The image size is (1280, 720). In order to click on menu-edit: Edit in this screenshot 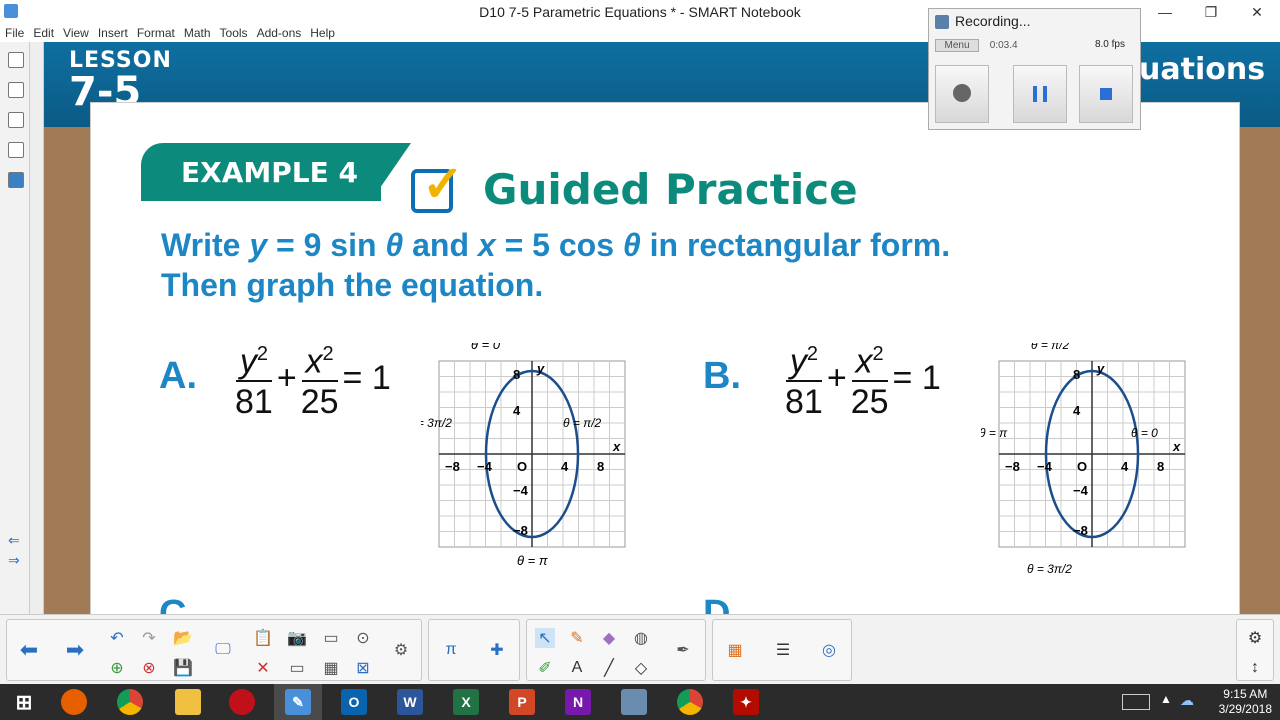, I will do `click(43, 33)`.